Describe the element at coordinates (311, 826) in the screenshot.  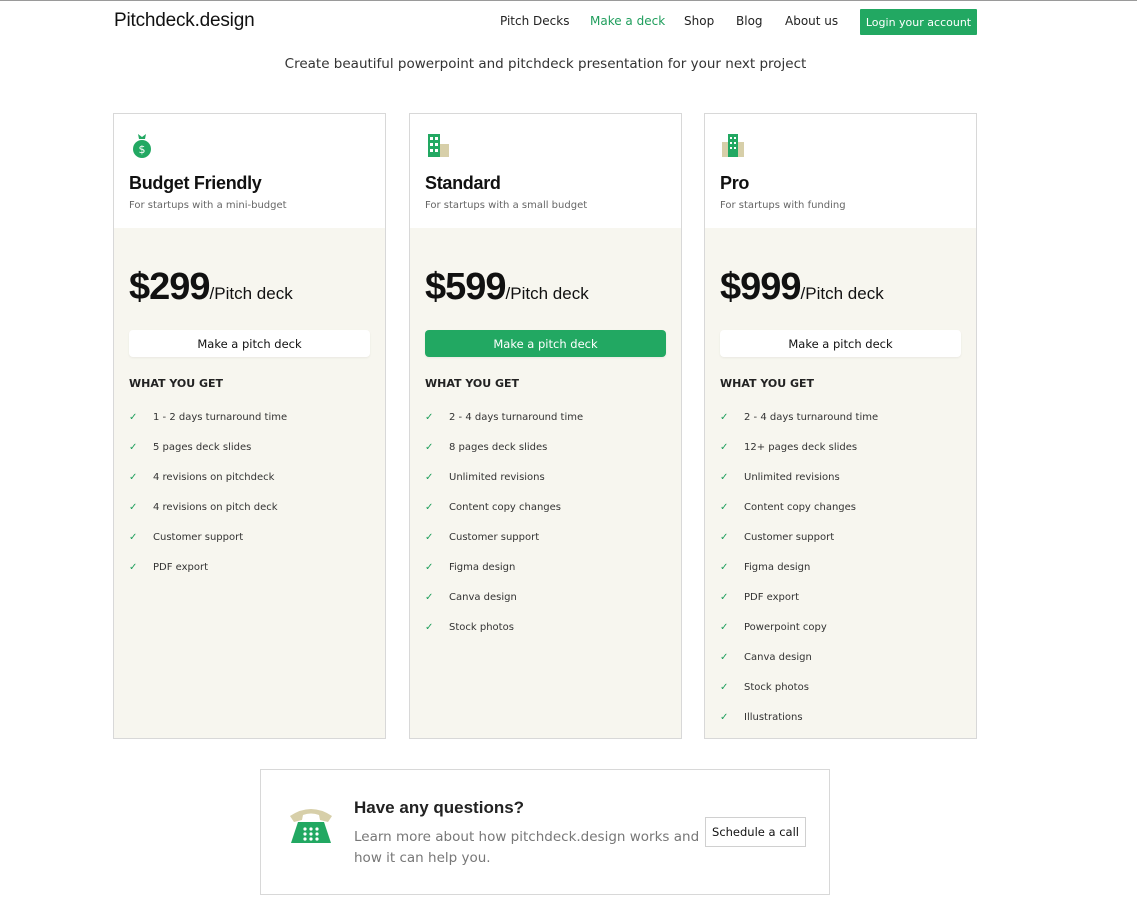
I see `telephone-icon` at that location.